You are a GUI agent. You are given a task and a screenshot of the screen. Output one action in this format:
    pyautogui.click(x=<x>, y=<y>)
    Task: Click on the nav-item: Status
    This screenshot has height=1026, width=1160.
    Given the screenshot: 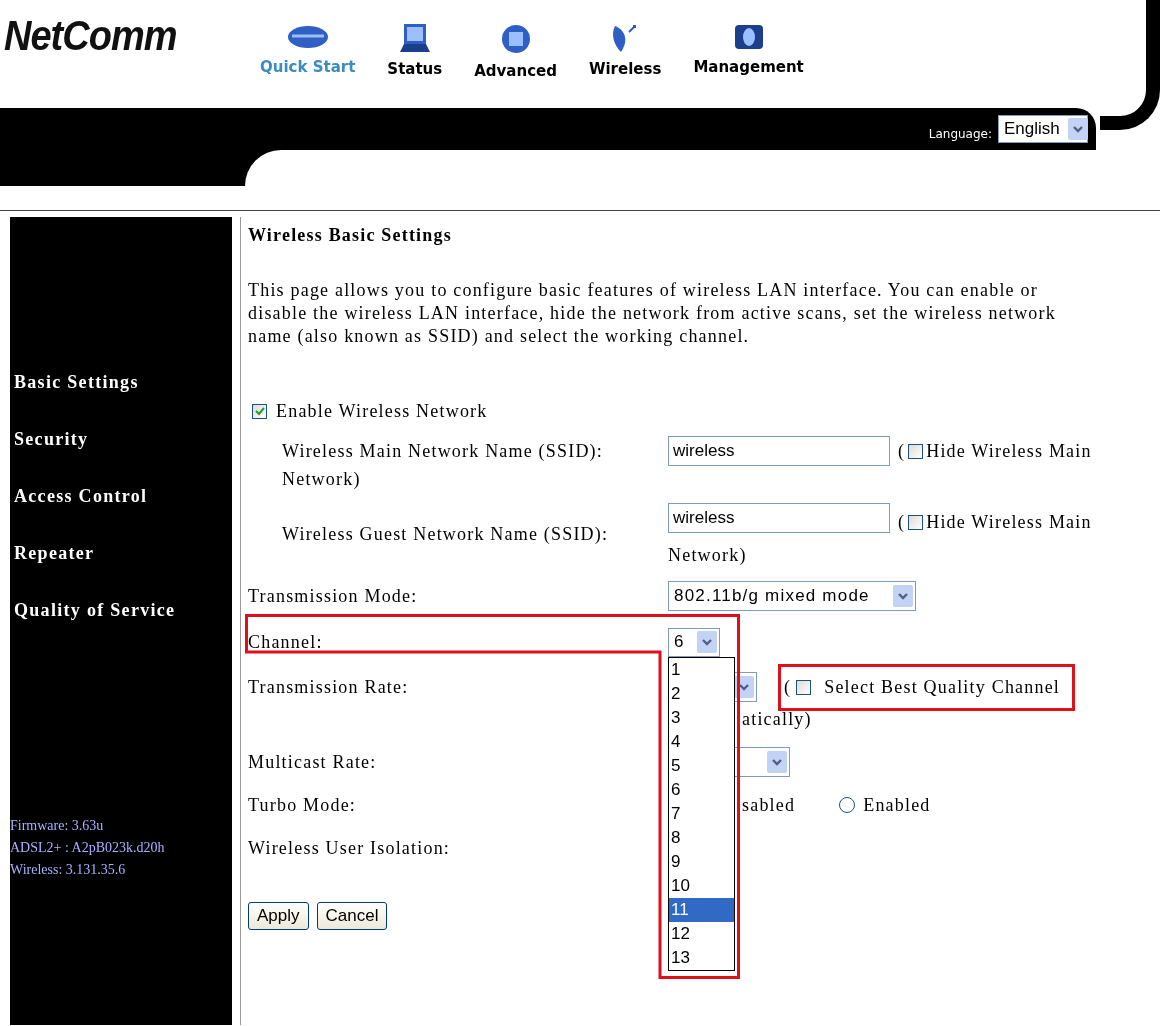 What is the action you would take?
    pyautogui.click(x=415, y=51)
    